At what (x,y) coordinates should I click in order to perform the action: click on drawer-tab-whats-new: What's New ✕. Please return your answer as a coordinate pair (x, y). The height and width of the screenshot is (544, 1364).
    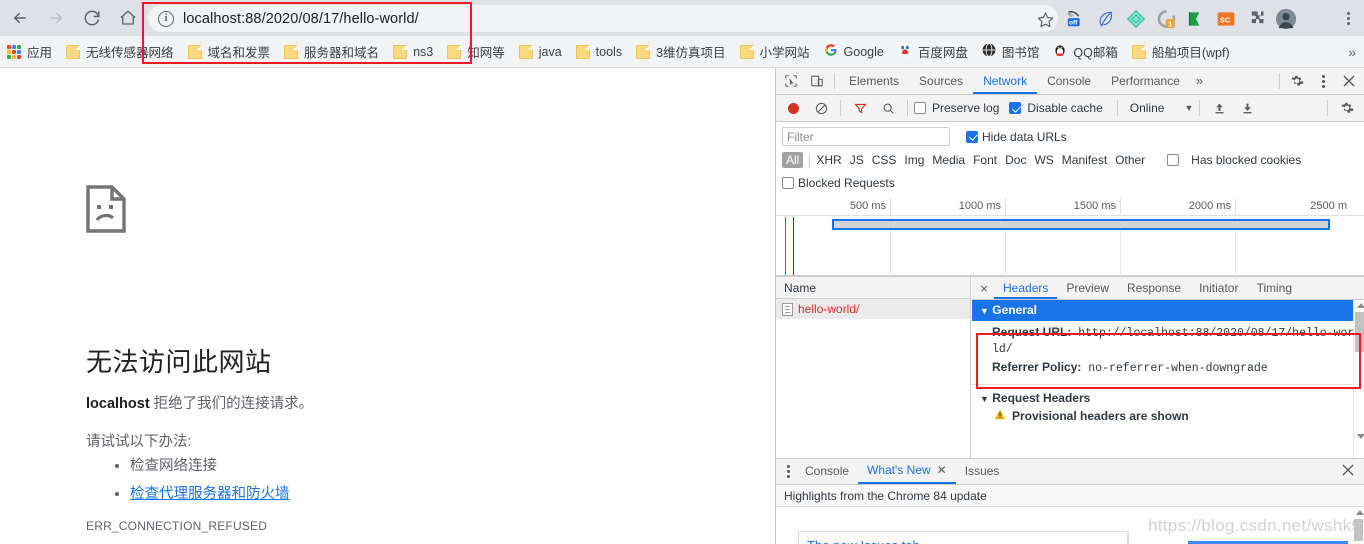
    Looking at the image, I should click on (907, 471).